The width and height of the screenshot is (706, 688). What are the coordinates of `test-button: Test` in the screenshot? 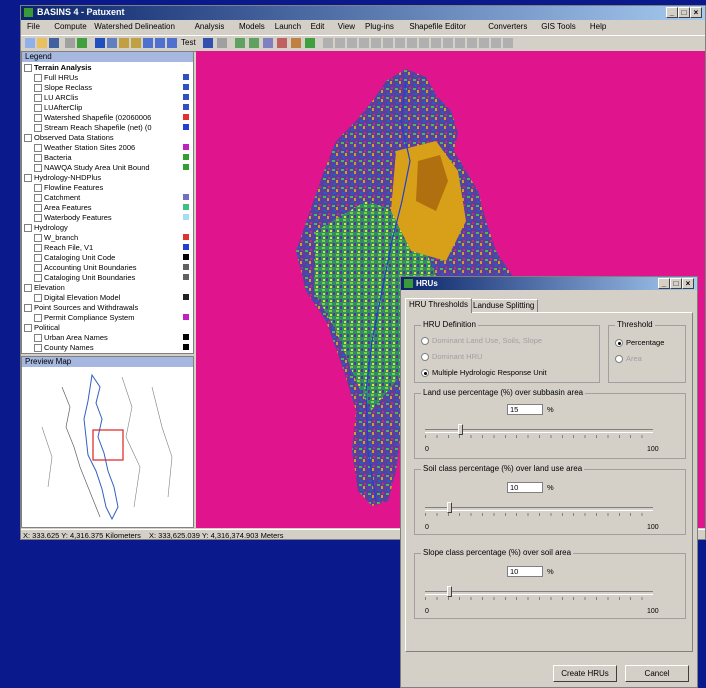 It's located at (188, 42).